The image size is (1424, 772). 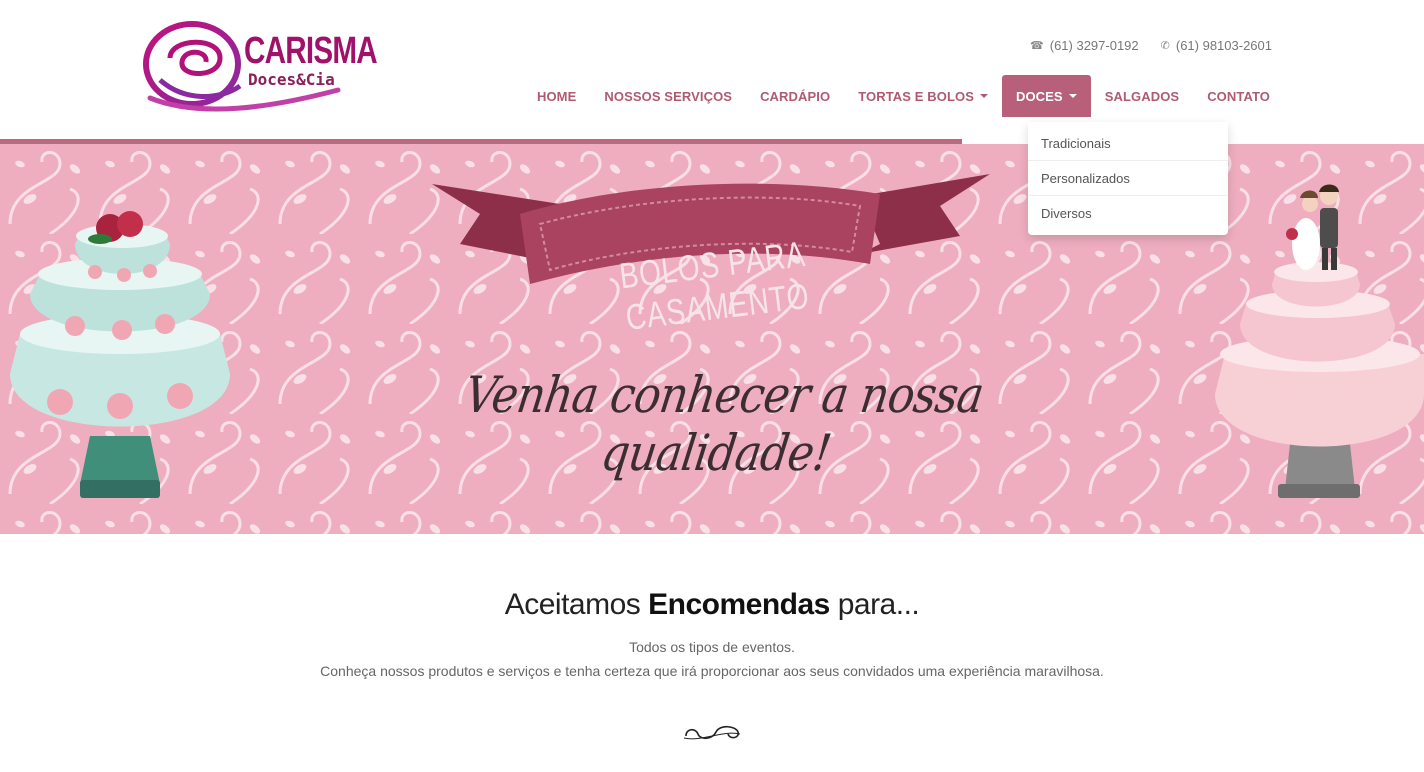 I want to click on nav-tortas-label: TORTAS E BOLOS, so click(x=916, y=96).